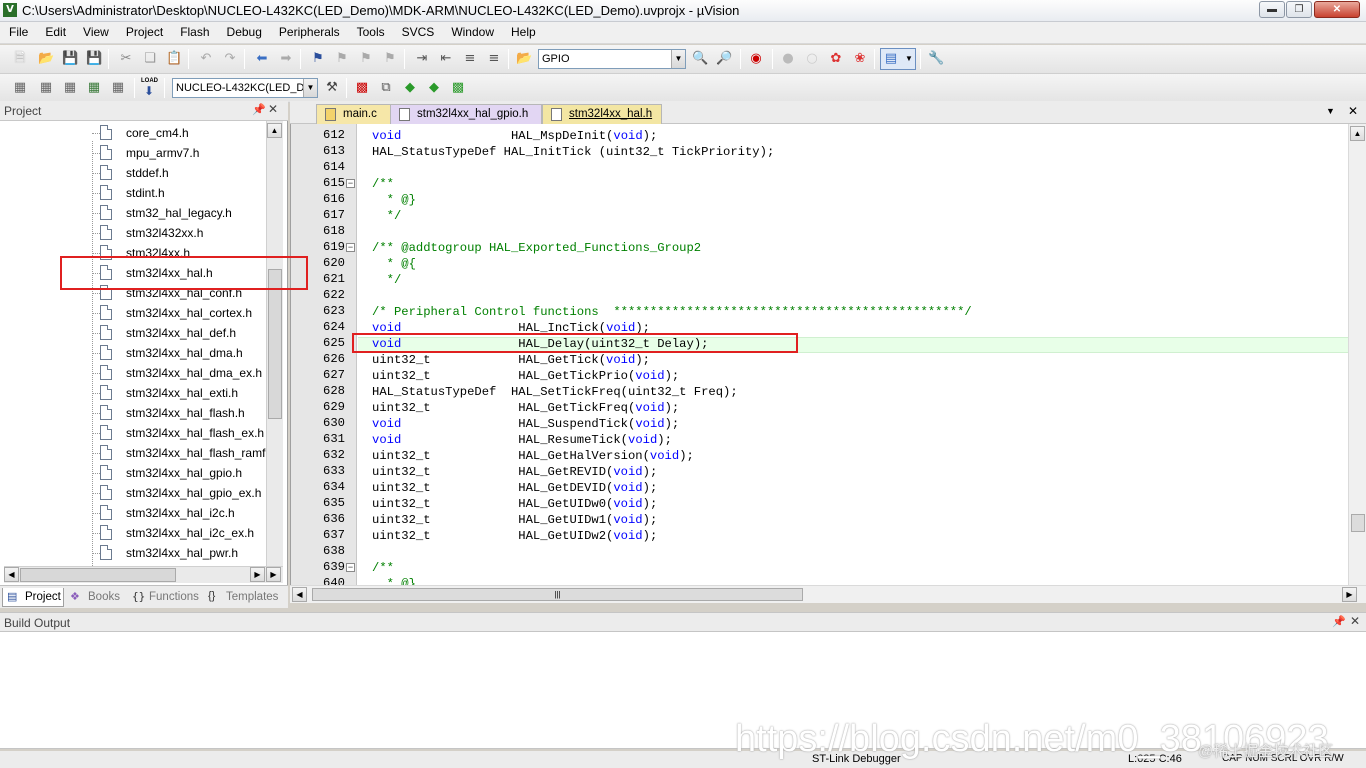 This screenshot has height=768, width=1366. What do you see at coordinates (342, 59) in the screenshot?
I see `previous-bookmark-icon: ⚑` at bounding box center [342, 59].